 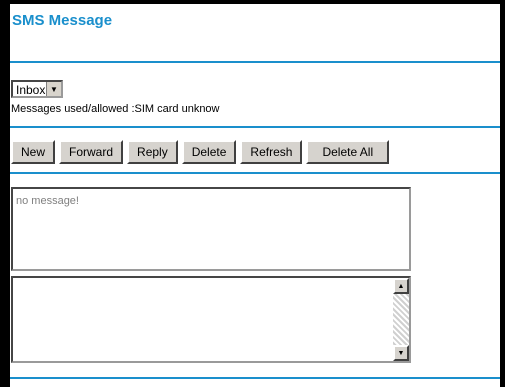 What do you see at coordinates (255, 62) in the screenshot?
I see `divider-top` at bounding box center [255, 62].